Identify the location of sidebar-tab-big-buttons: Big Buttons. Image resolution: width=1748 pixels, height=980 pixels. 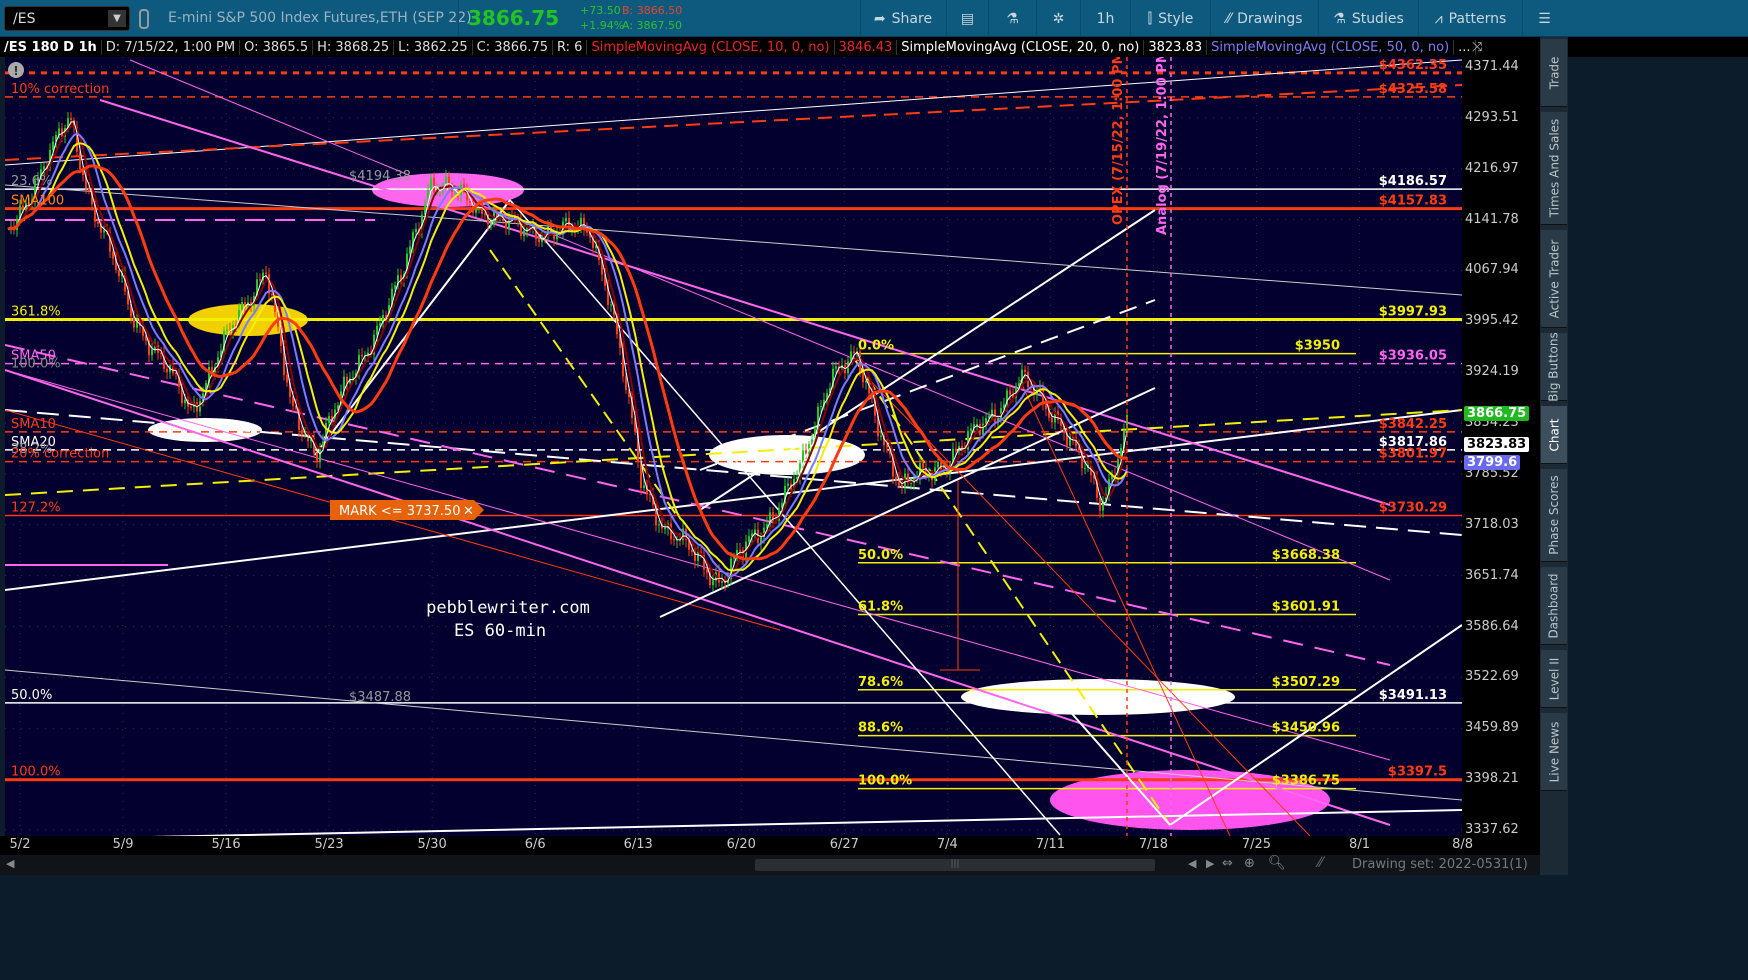
(1554, 366).